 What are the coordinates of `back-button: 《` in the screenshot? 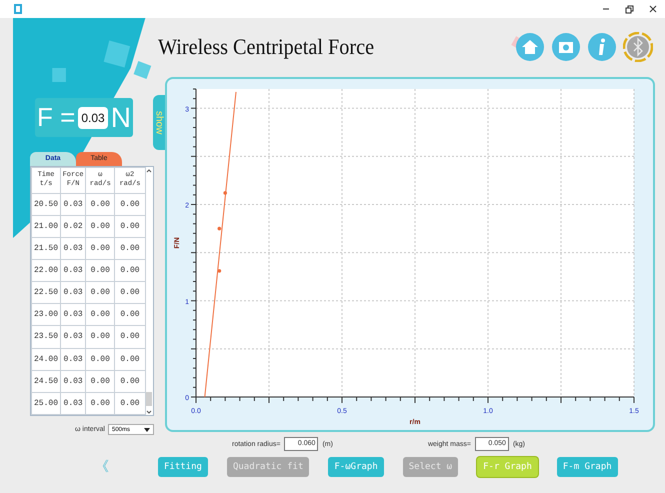 It's located at (102, 467).